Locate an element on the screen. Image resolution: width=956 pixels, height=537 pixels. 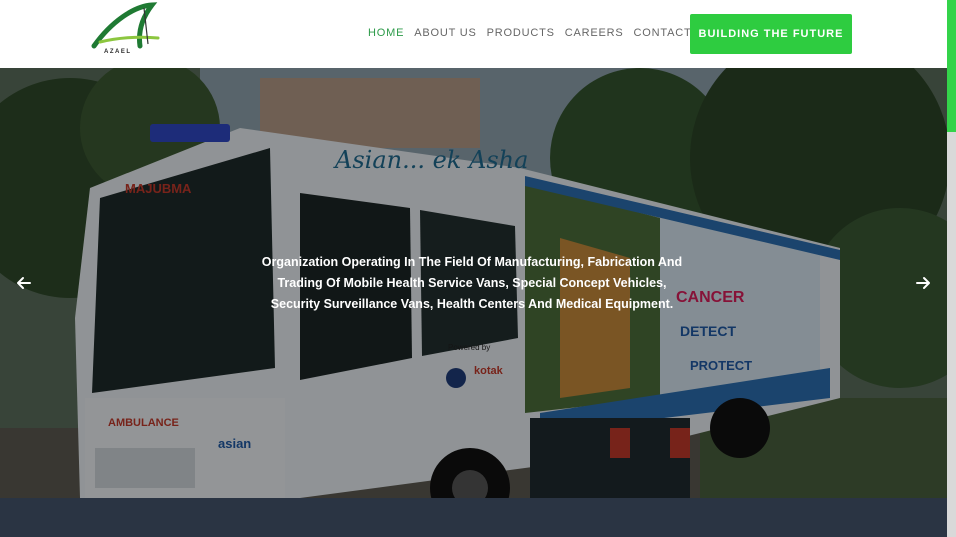
logo-text: AZAEL is located at coordinates (118, 52).